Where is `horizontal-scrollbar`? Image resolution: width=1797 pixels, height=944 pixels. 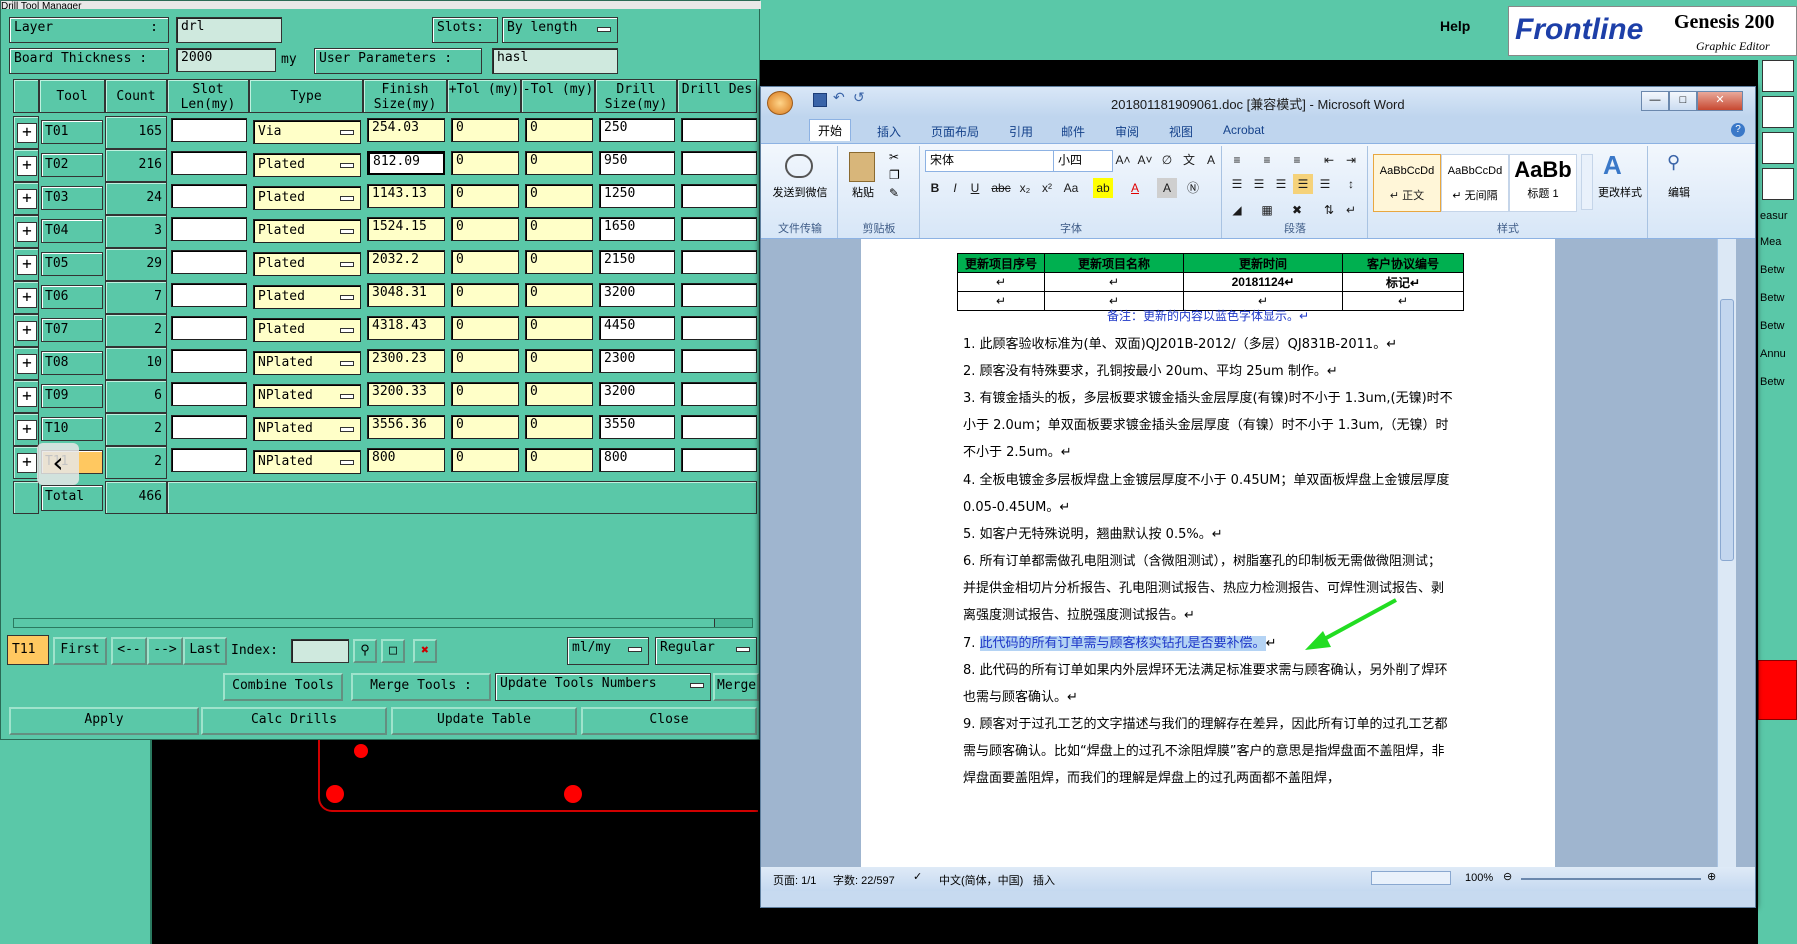
horizontal-scrollbar is located at coordinates (383, 623).